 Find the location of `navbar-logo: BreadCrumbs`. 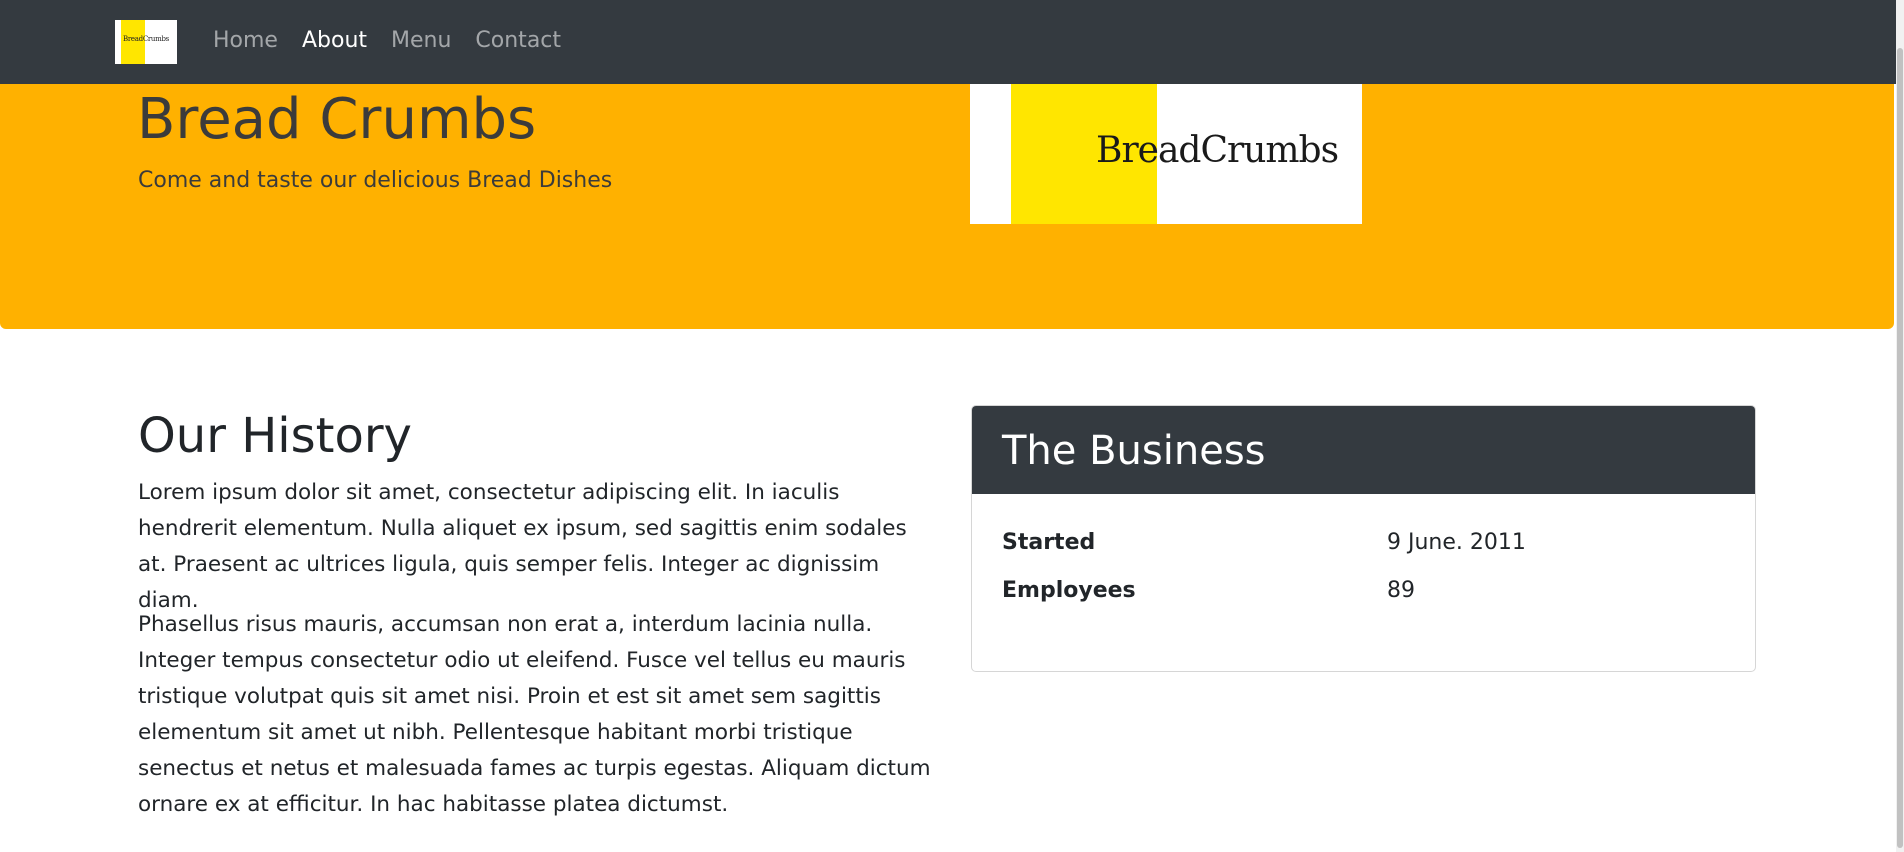

navbar-logo: BreadCrumbs is located at coordinates (146, 42).